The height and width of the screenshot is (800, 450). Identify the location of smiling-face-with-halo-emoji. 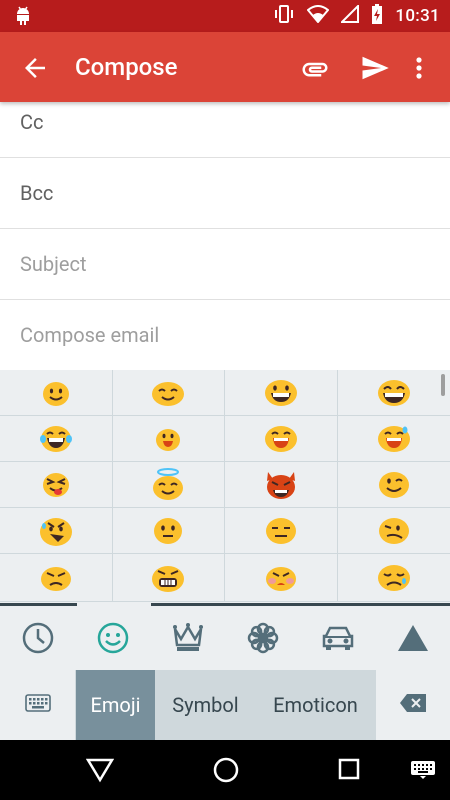
(168, 485).